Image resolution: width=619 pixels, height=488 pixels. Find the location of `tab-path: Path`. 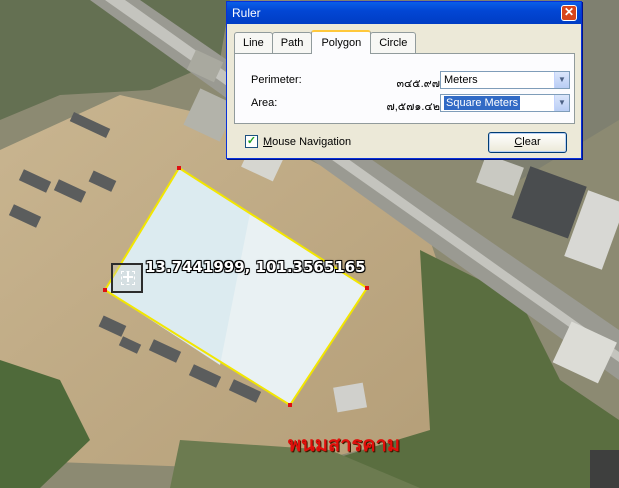

tab-path: Path is located at coordinates (292, 43).